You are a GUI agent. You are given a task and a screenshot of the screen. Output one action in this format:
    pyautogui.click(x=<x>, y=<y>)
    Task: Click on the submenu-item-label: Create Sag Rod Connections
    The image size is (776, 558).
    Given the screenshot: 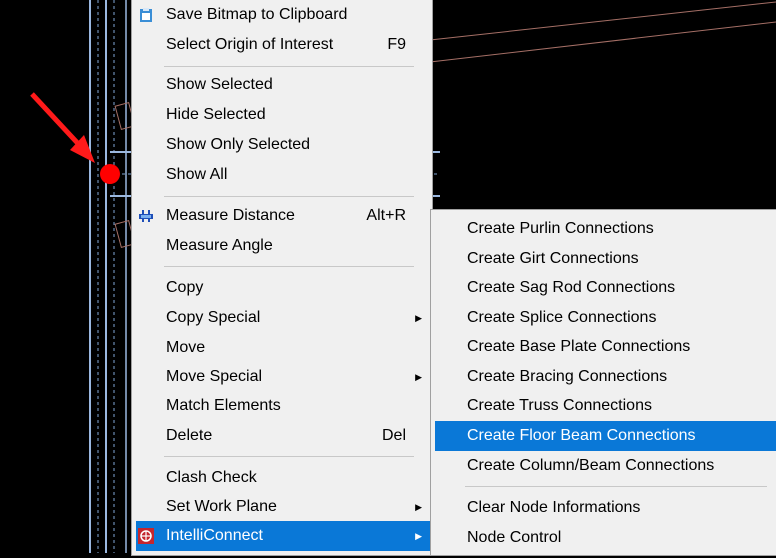 What is the action you would take?
    pyautogui.click(x=571, y=287)
    